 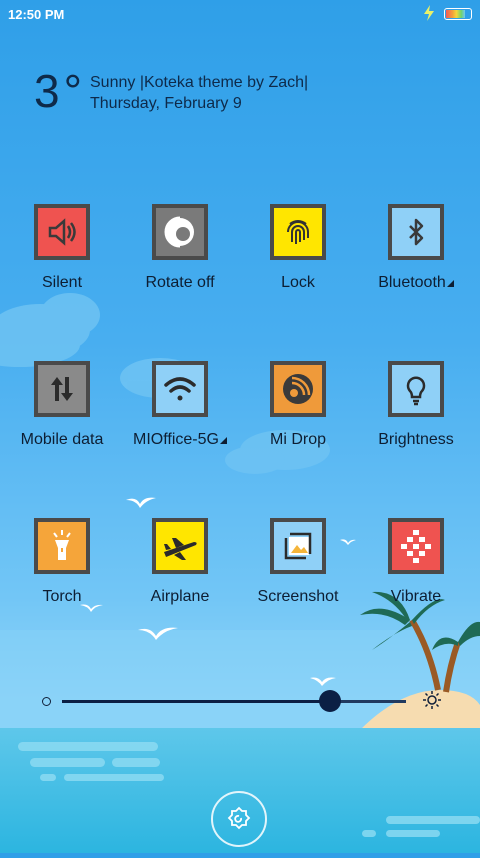 I want to click on charging-icon, so click(x=429, y=13).